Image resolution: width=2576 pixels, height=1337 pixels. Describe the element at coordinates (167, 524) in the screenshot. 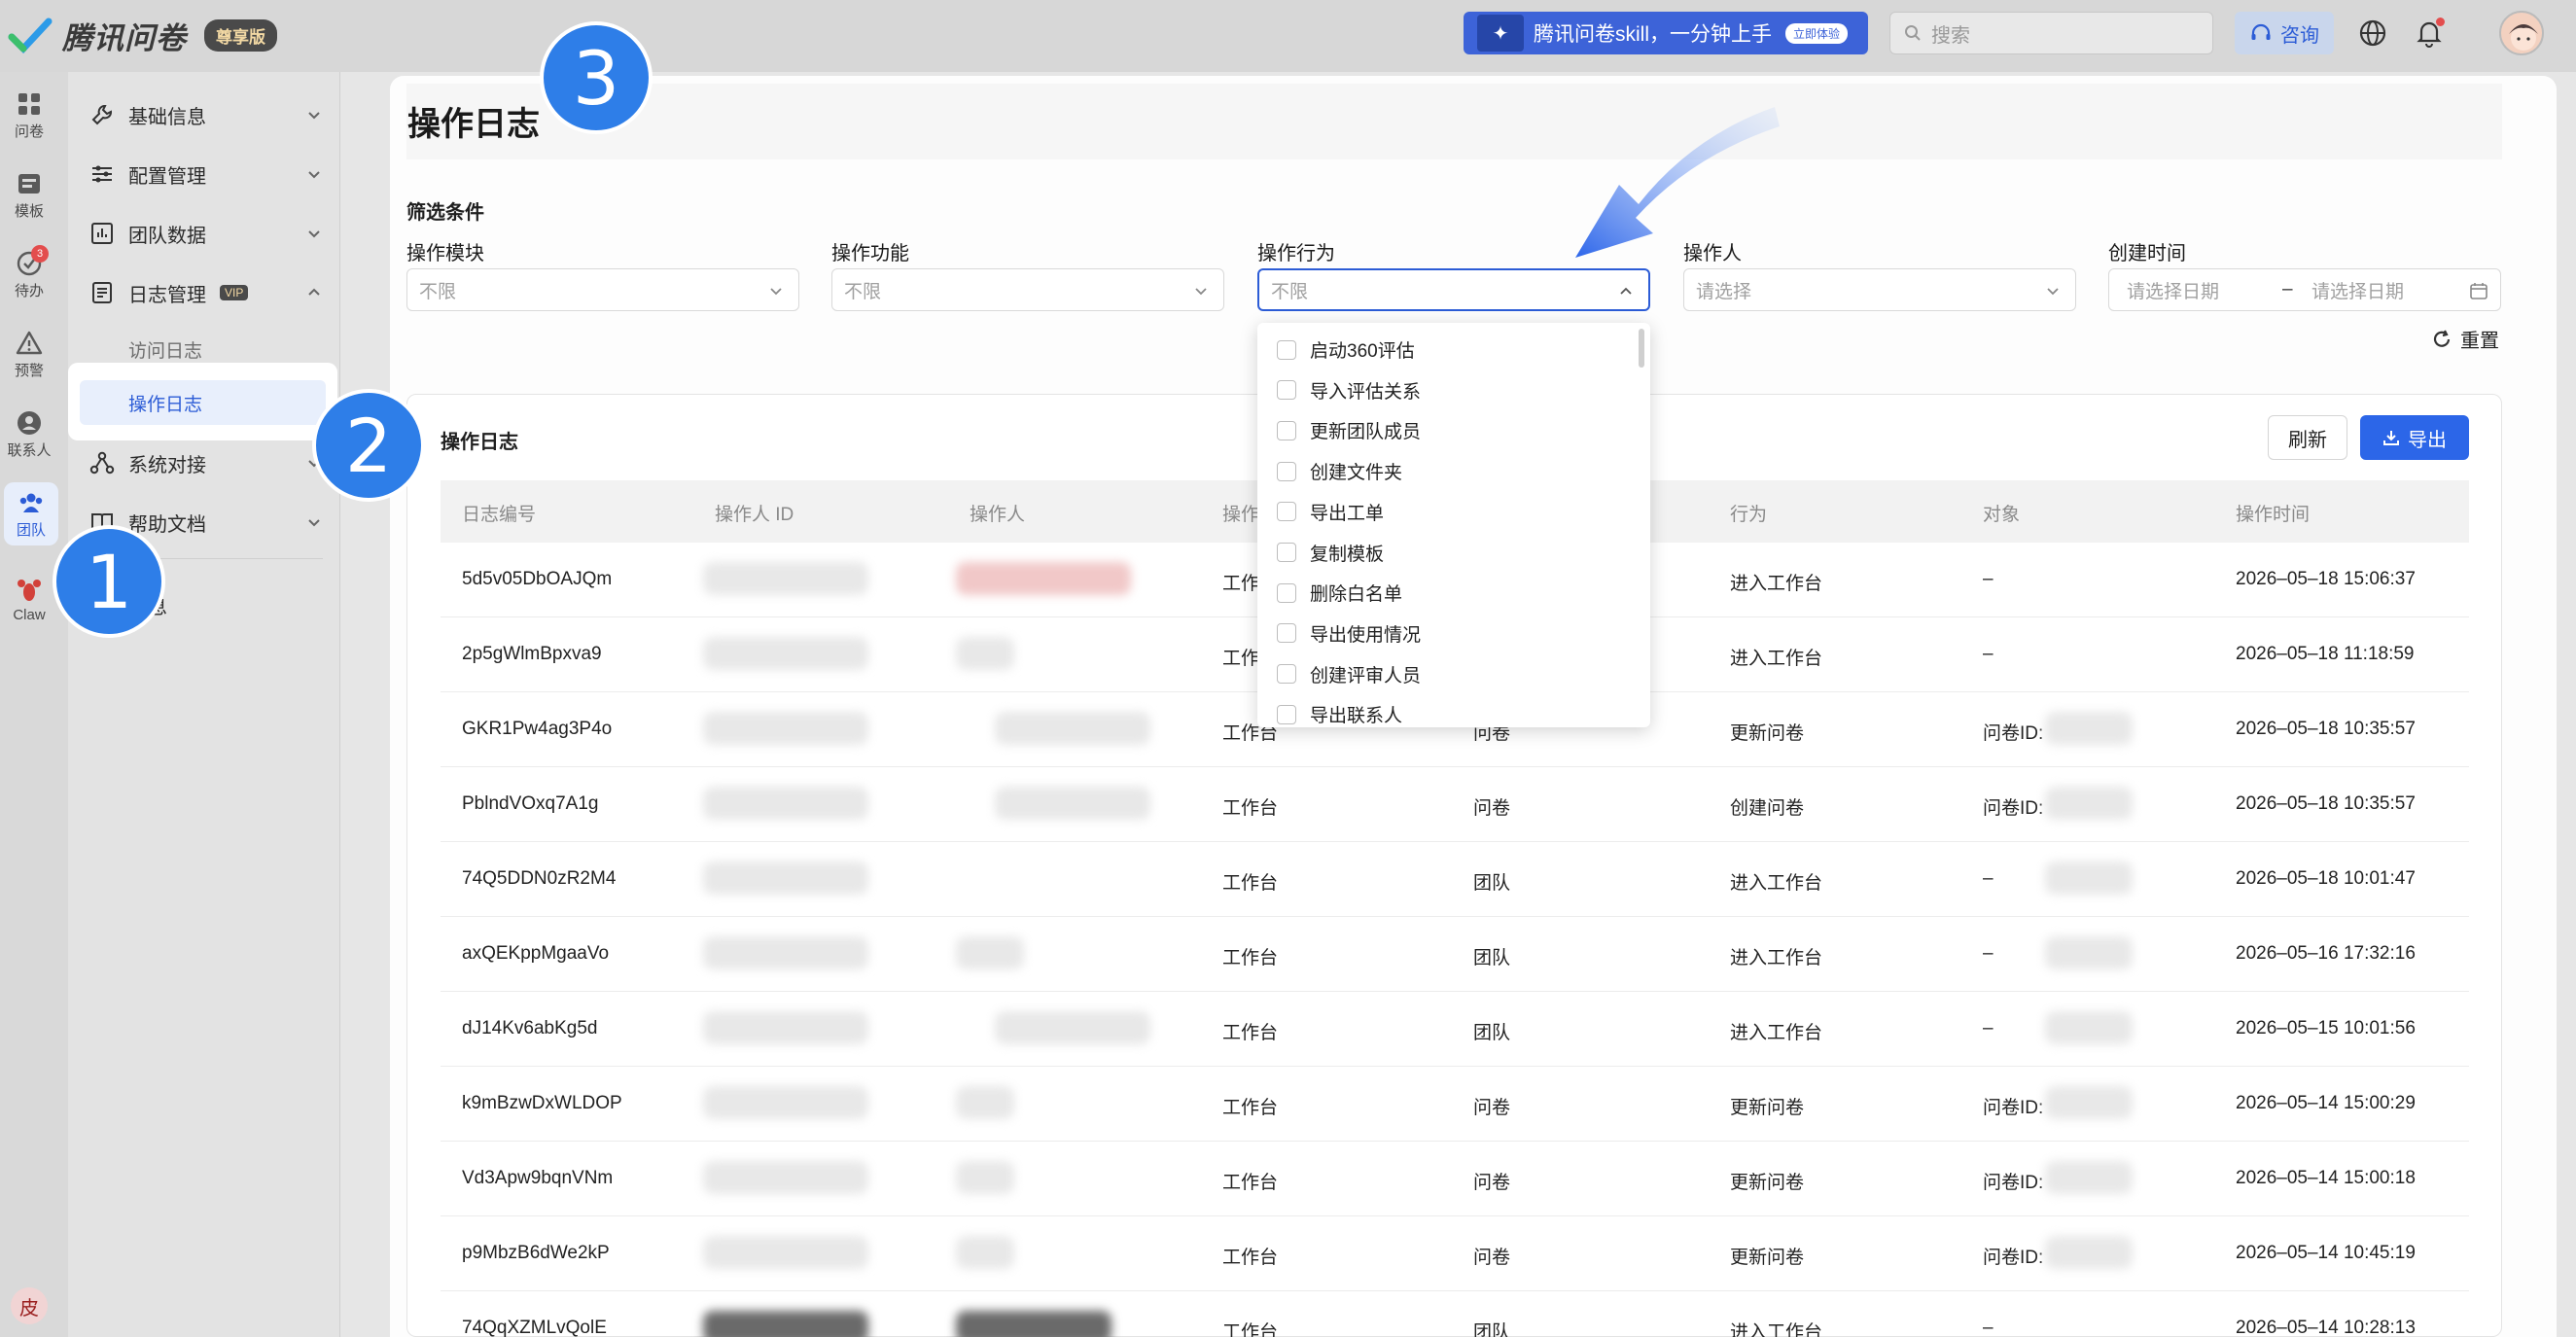

I see `nav-label: 帮助文档` at that location.